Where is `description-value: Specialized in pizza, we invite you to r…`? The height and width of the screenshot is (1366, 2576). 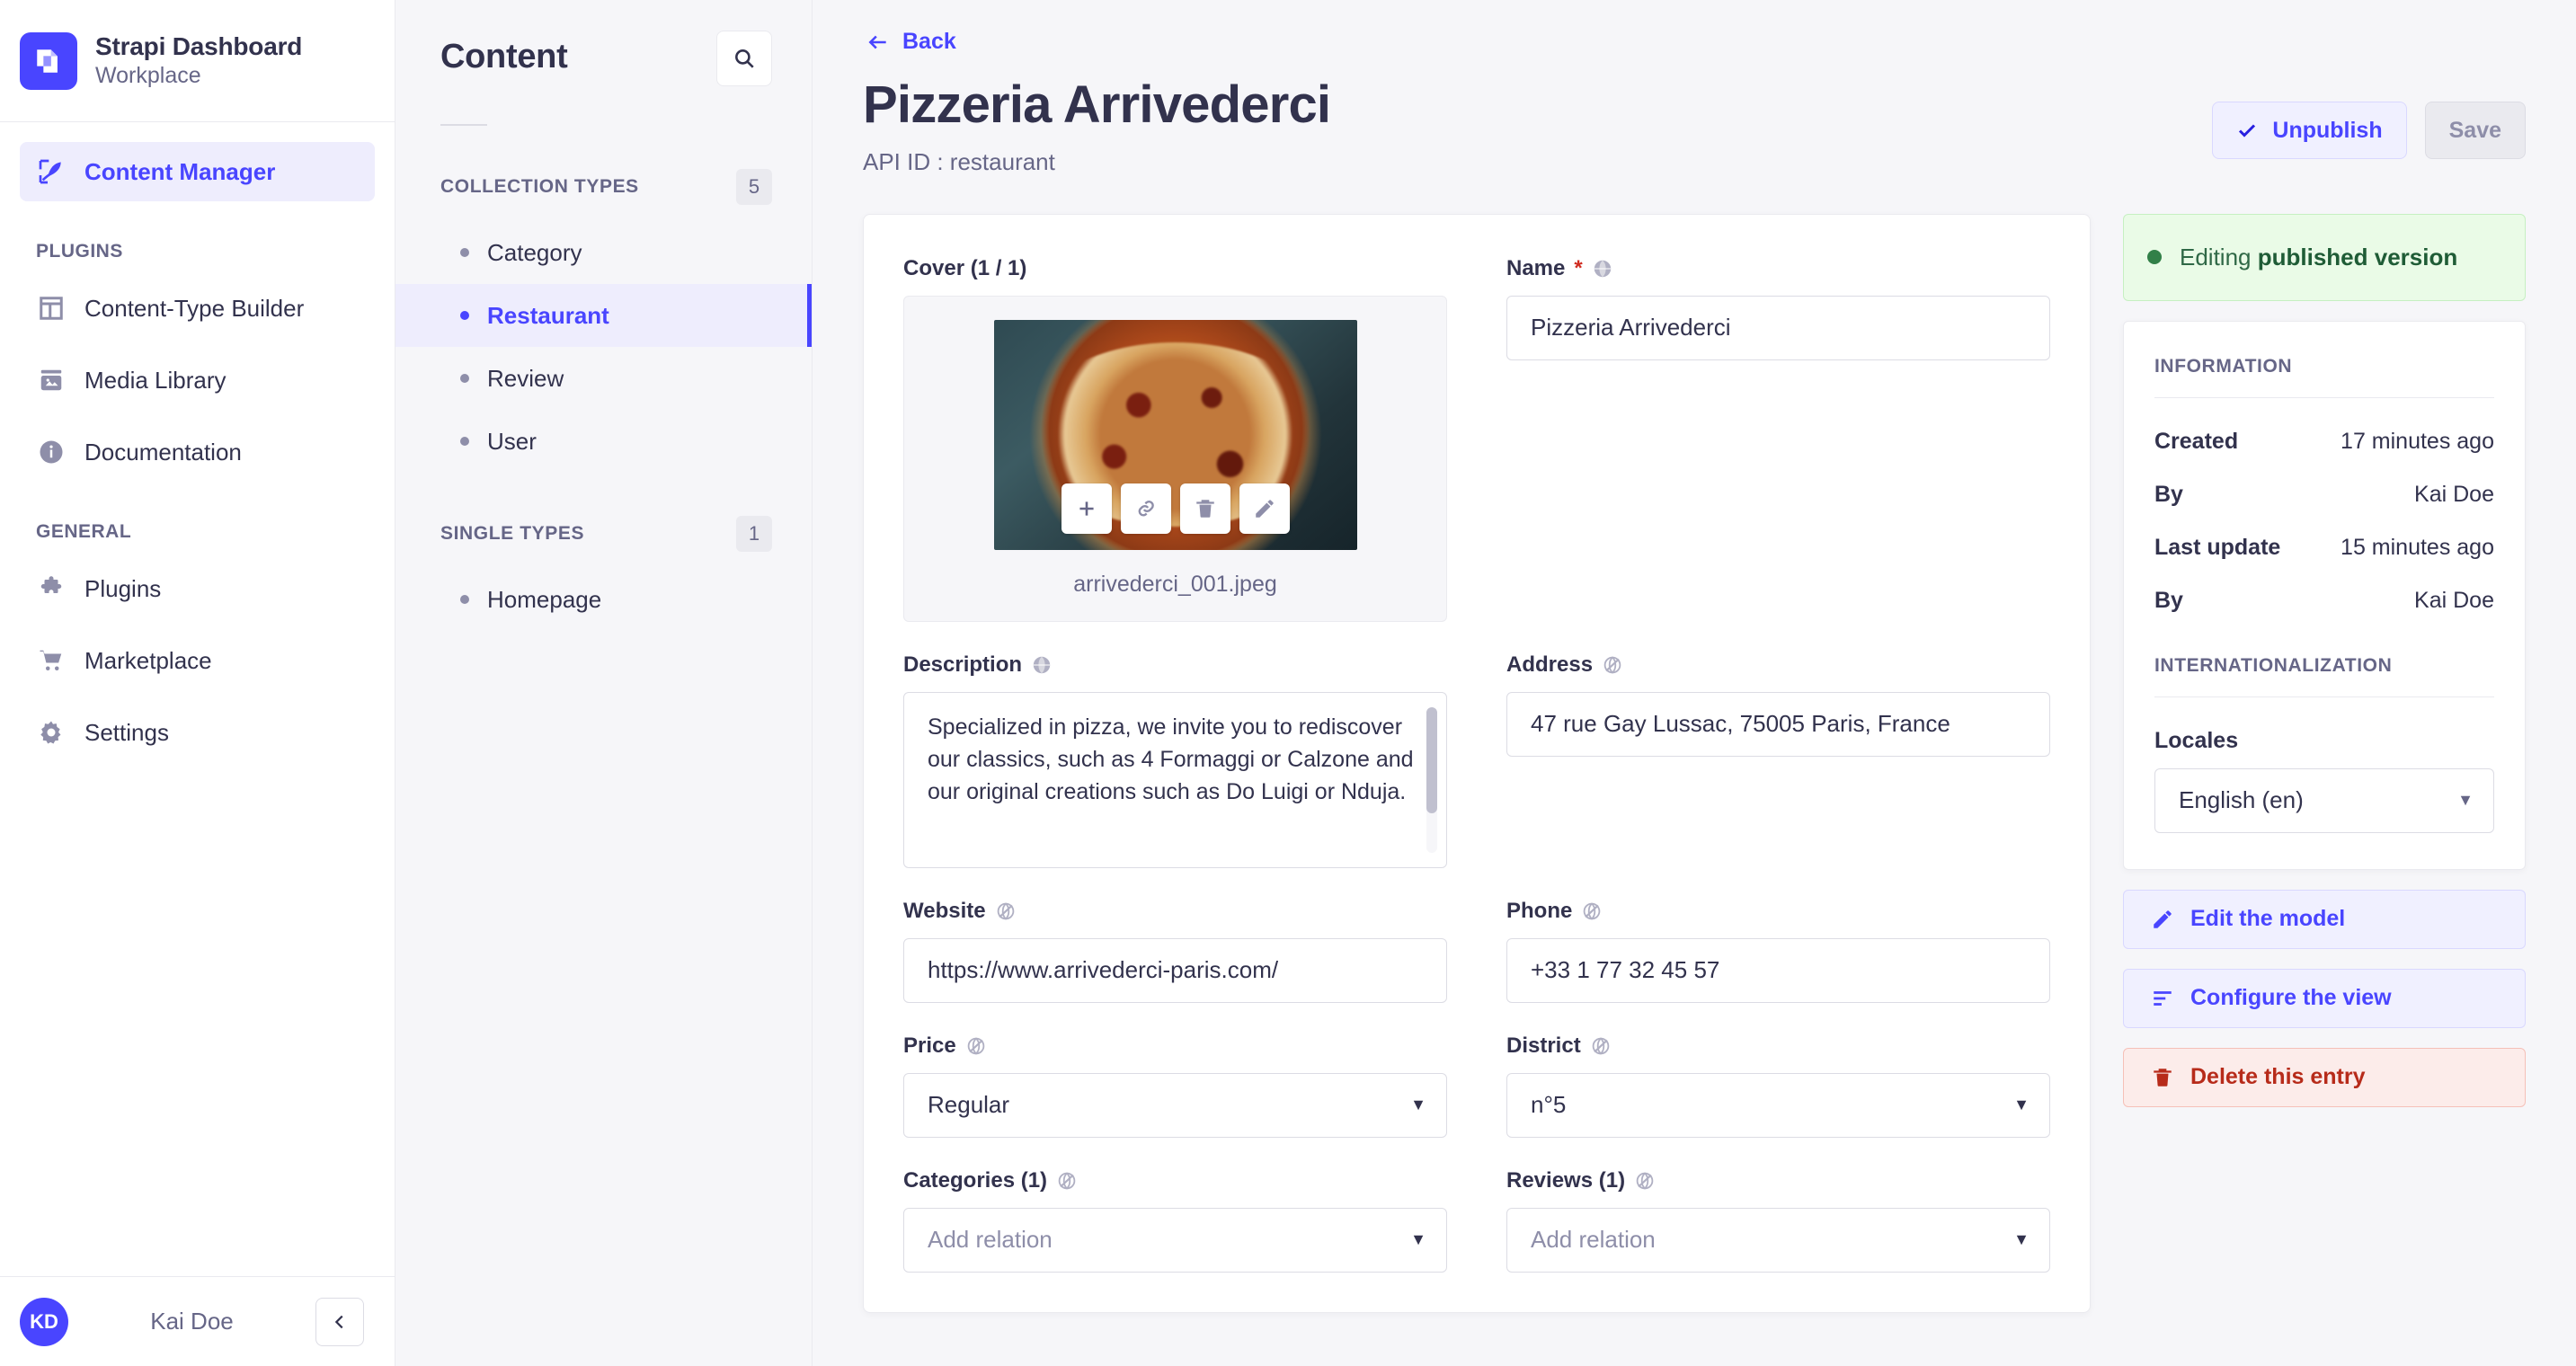 description-value: Specialized in pizza, we invite you to r… is located at coordinates (1171, 759).